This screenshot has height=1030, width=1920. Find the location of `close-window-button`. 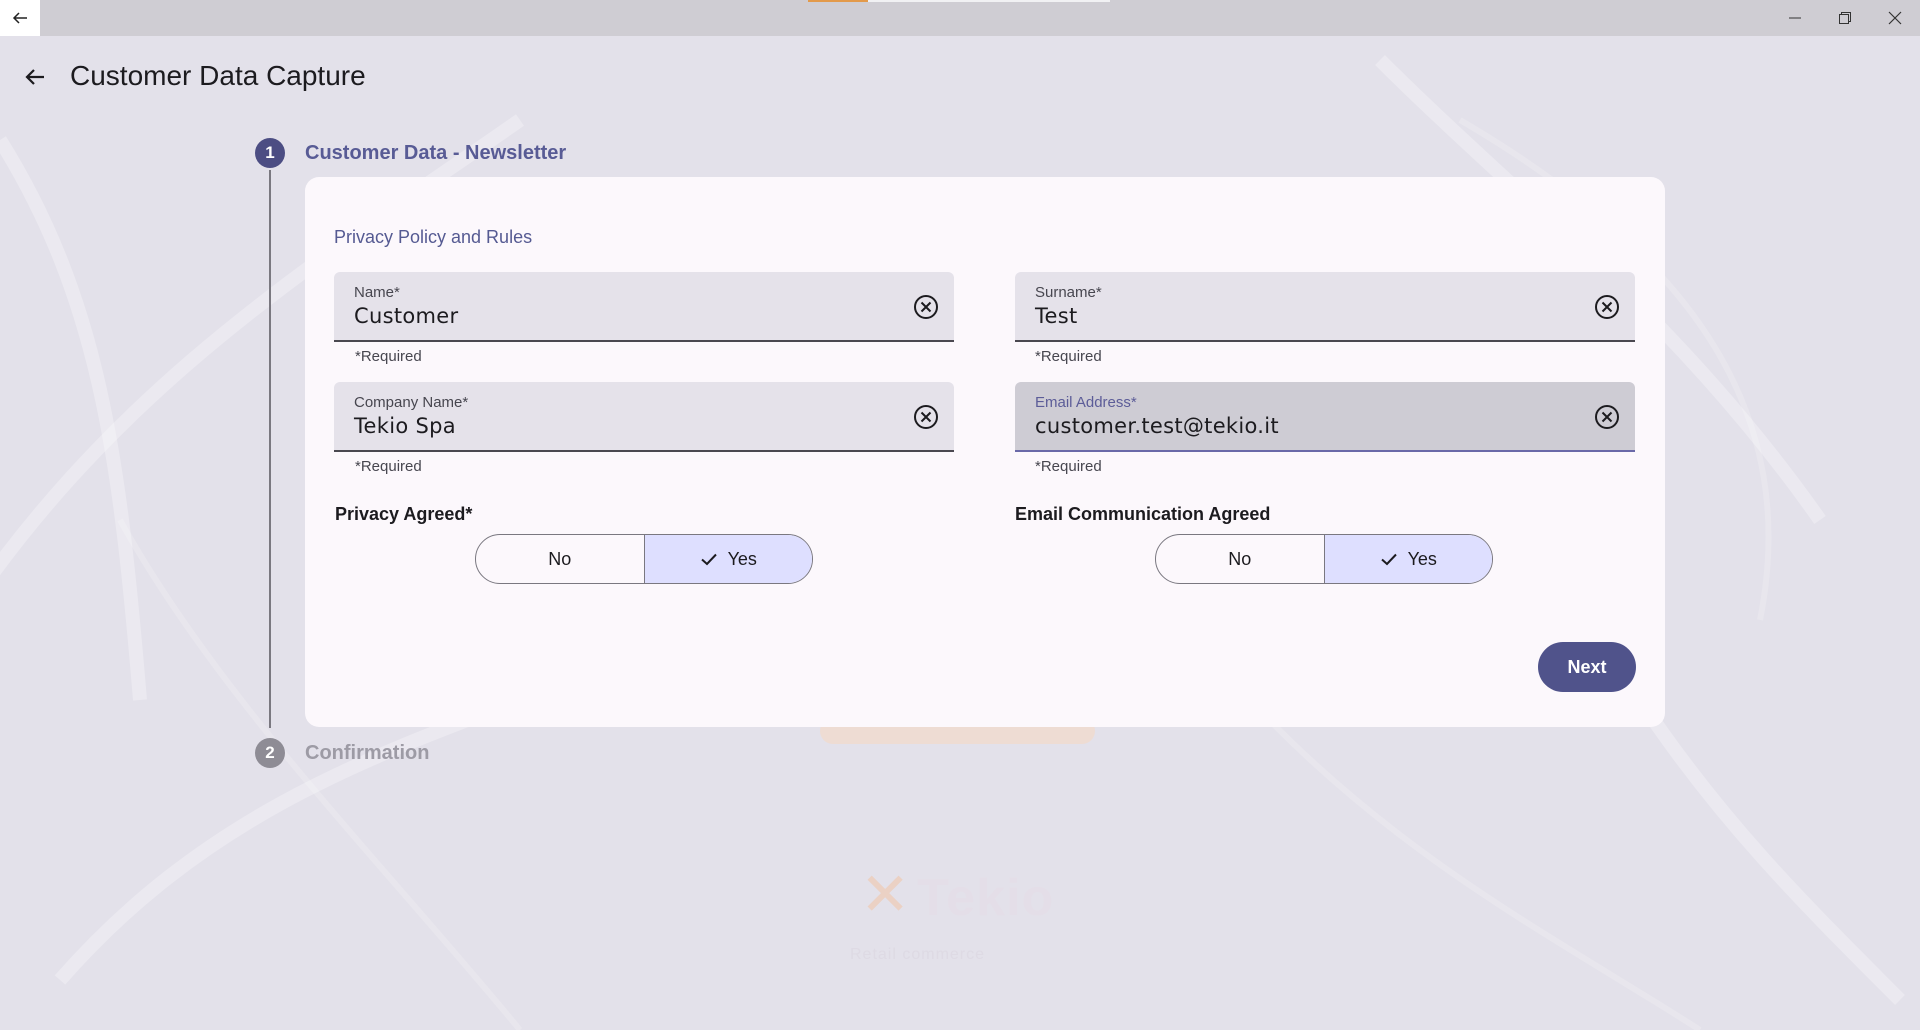

close-window-button is located at coordinates (1895, 18).